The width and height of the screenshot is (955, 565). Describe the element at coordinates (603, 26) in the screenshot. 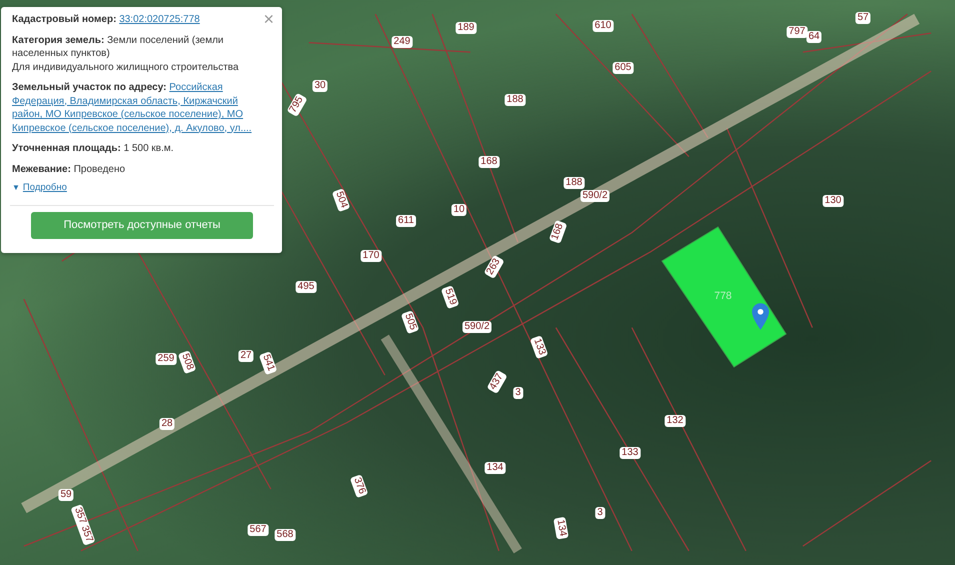

I see `parcel-number: 610` at that location.